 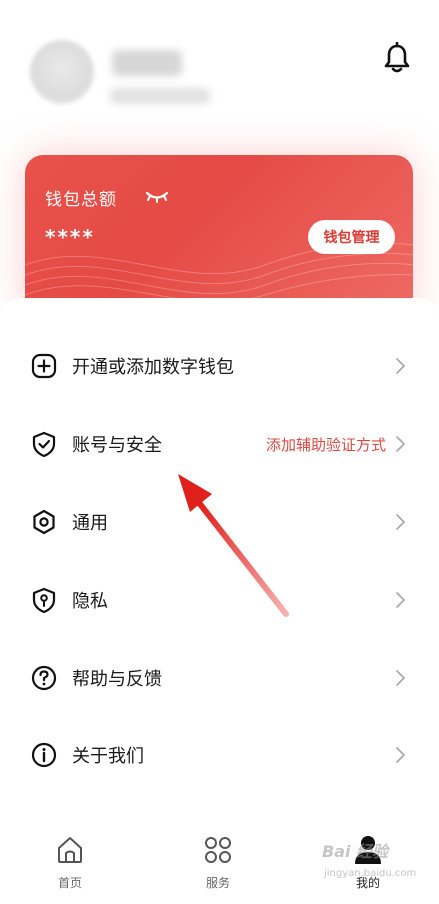 What do you see at coordinates (370, 863) in the screenshot?
I see `baidu-jingyan-watermark: Bai 经验 jingyan.baidu.com` at bounding box center [370, 863].